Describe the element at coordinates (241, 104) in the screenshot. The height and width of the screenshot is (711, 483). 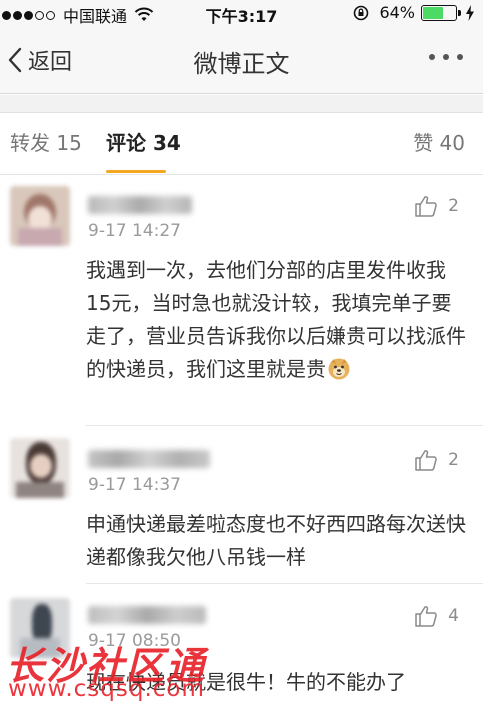
I see `section-gap` at that location.